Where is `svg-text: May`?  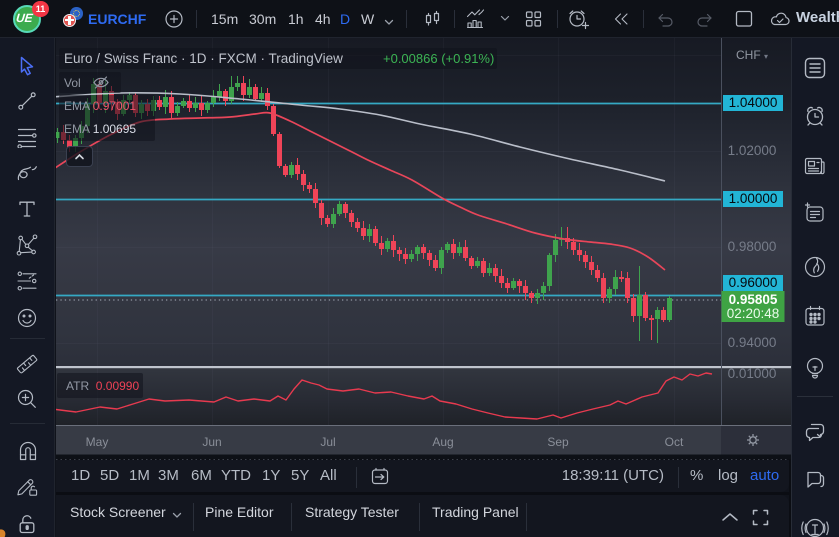 svg-text: May is located at coordinates (97, 442).